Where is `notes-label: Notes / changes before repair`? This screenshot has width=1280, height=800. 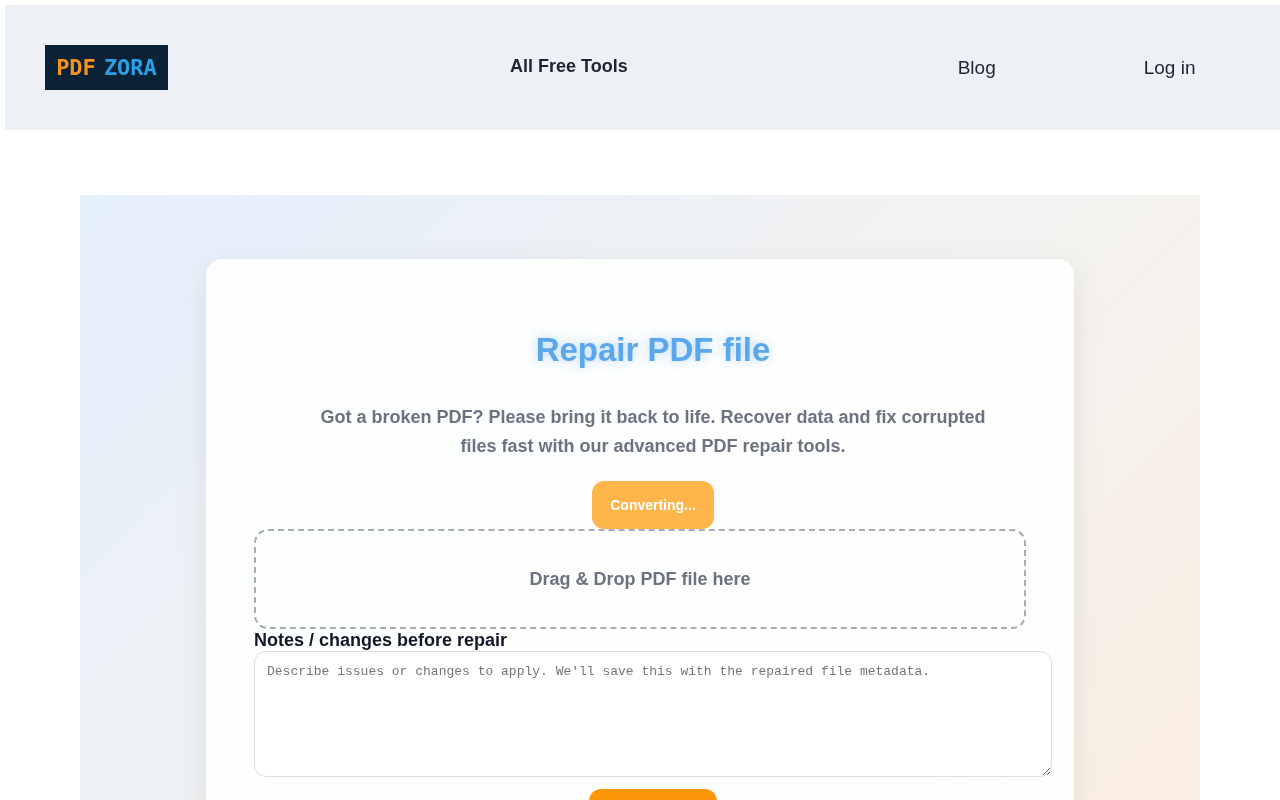
notes-label: Notes / changes before repair is located at coordinates (381, 640).